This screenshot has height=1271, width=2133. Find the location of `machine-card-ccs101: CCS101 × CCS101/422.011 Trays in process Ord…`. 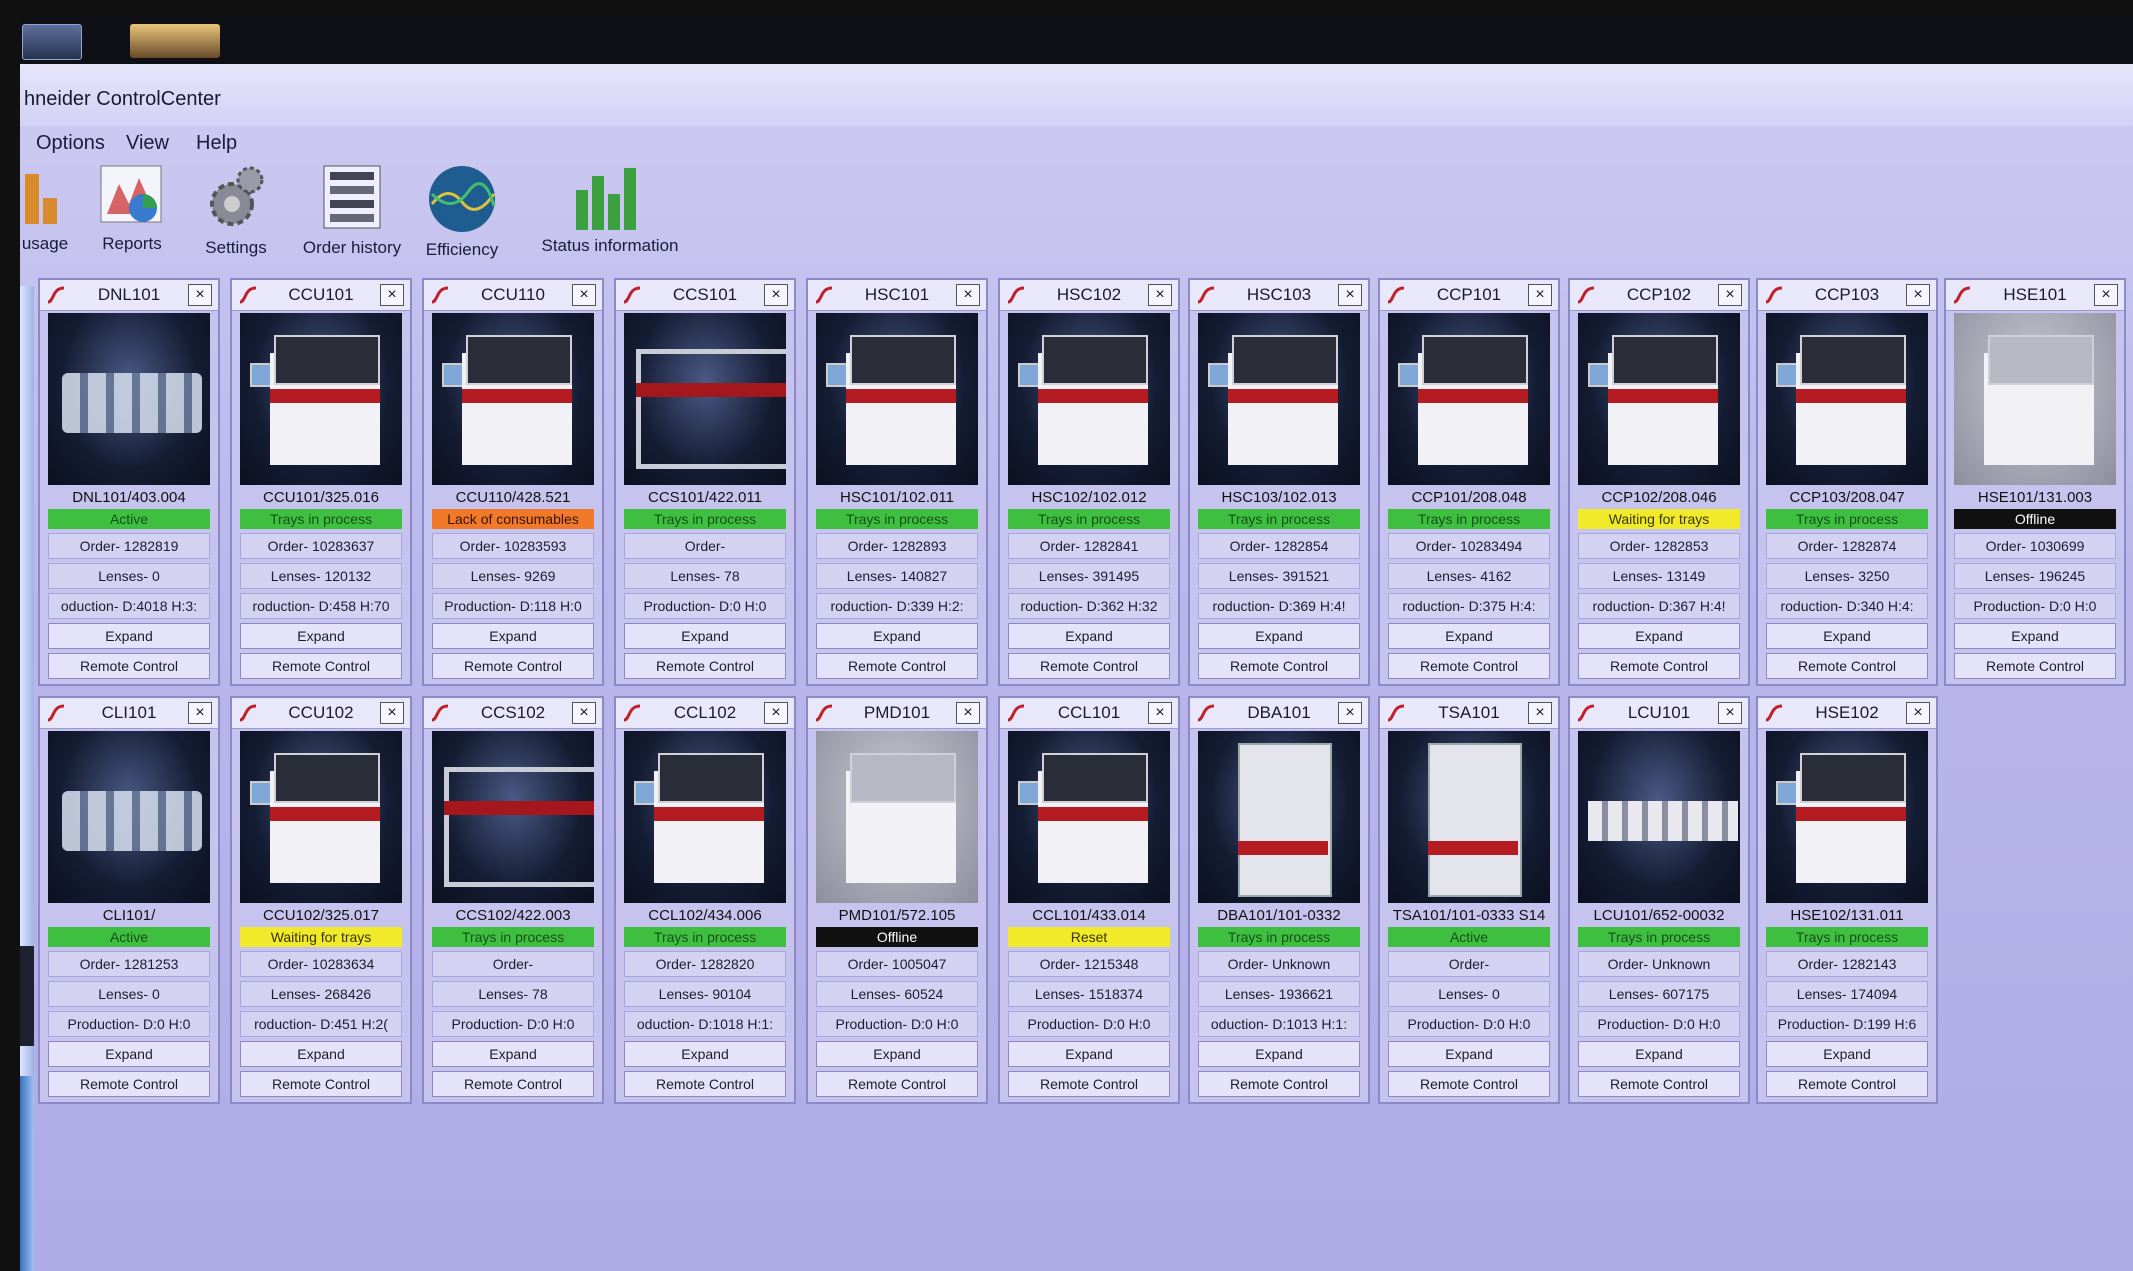

machine-card-ccs101: CCS101 × CCS101/422.011 Trays in process Ord… is located at coordinates (705, 482).